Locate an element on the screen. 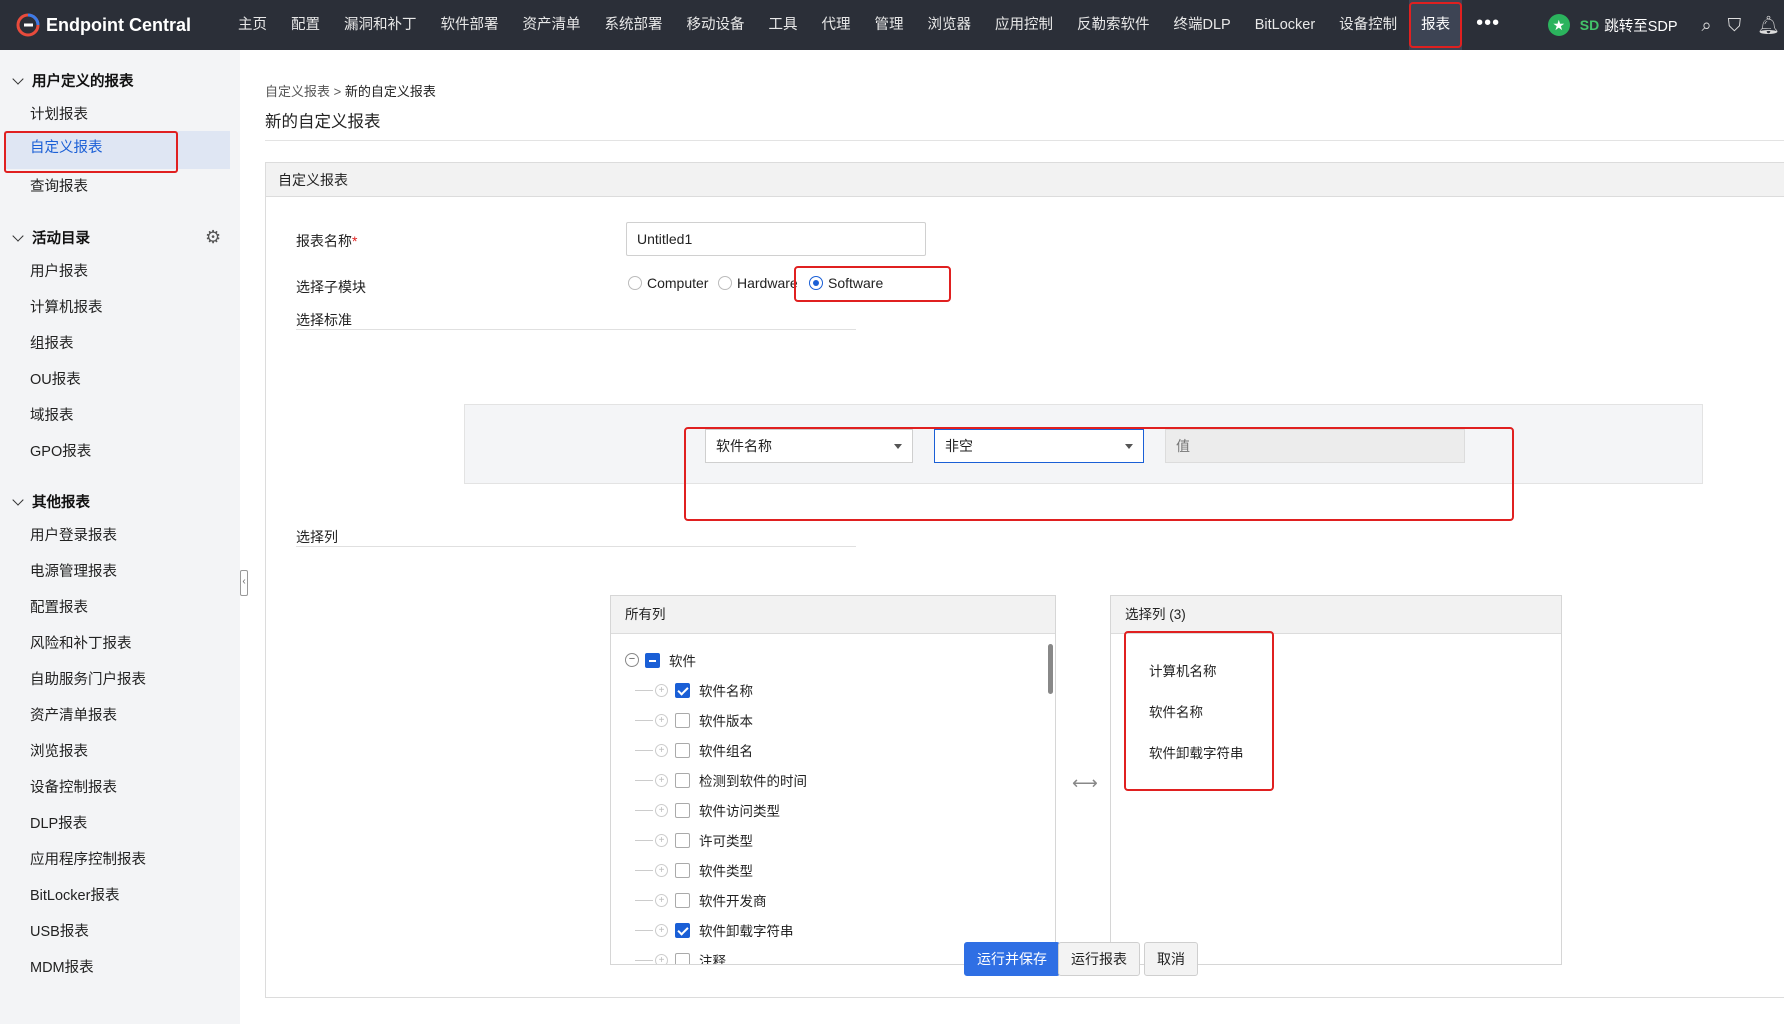  selected-column-item: 软件名称 is located at coordinates (1176, 711).